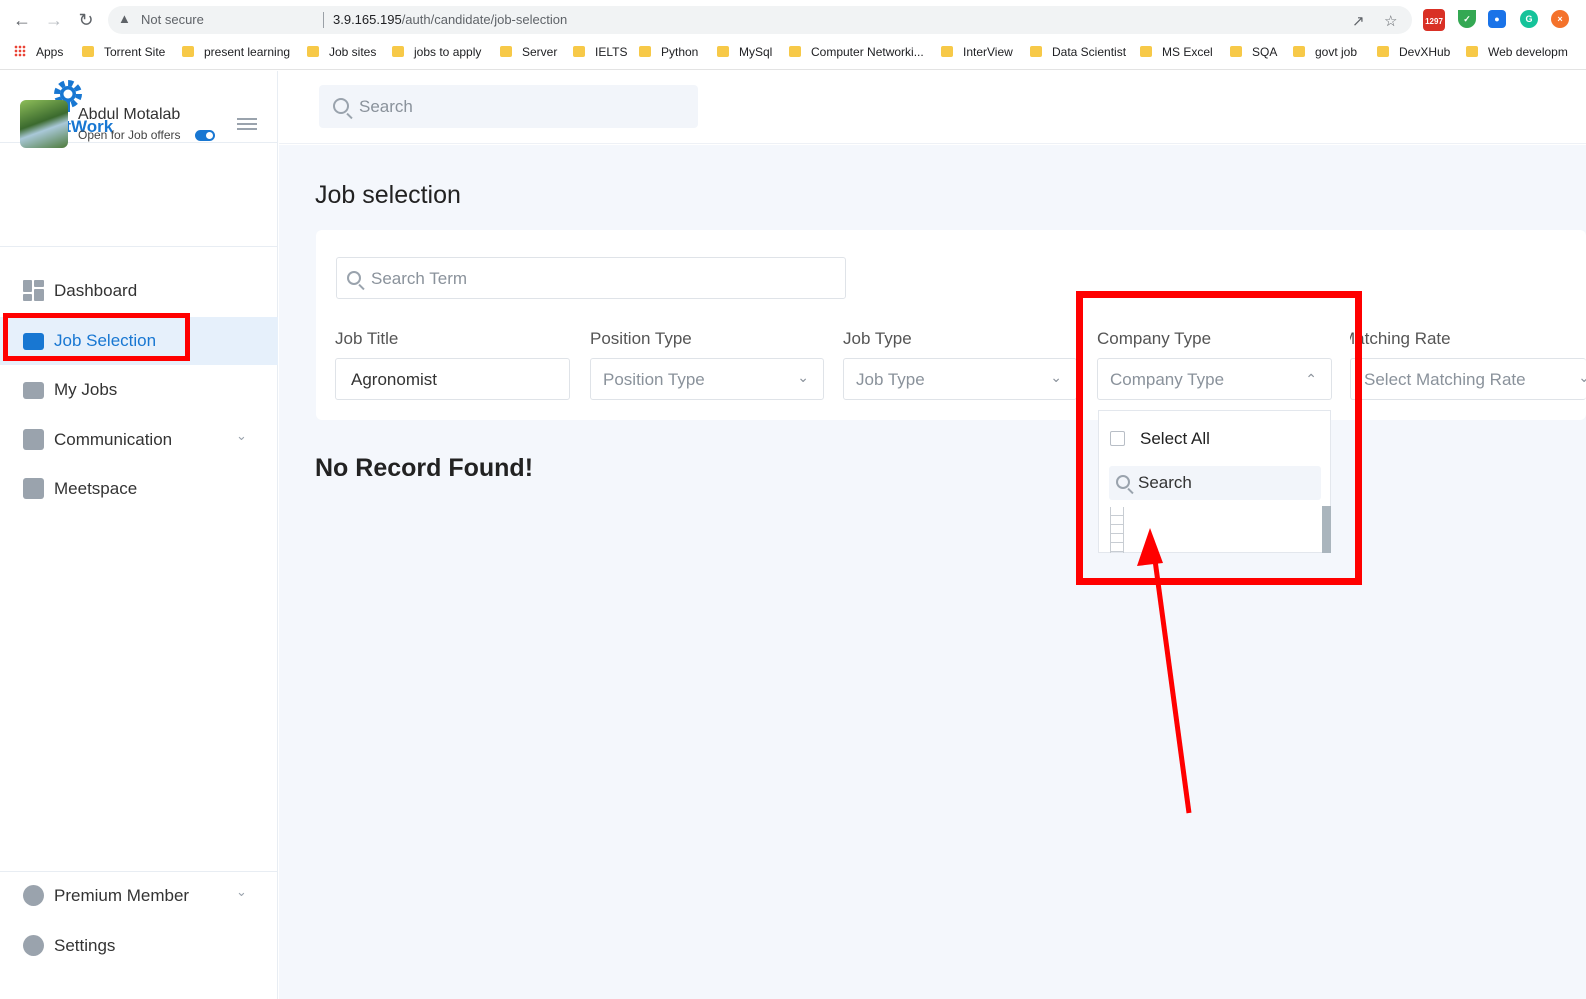 Image resolution: width=1586 pixels, height=999 pixels. What do you see at coordinates (367, 338) in the screenshot?
I see `job-title-label: Job Title` at bounding box center [367, 338].